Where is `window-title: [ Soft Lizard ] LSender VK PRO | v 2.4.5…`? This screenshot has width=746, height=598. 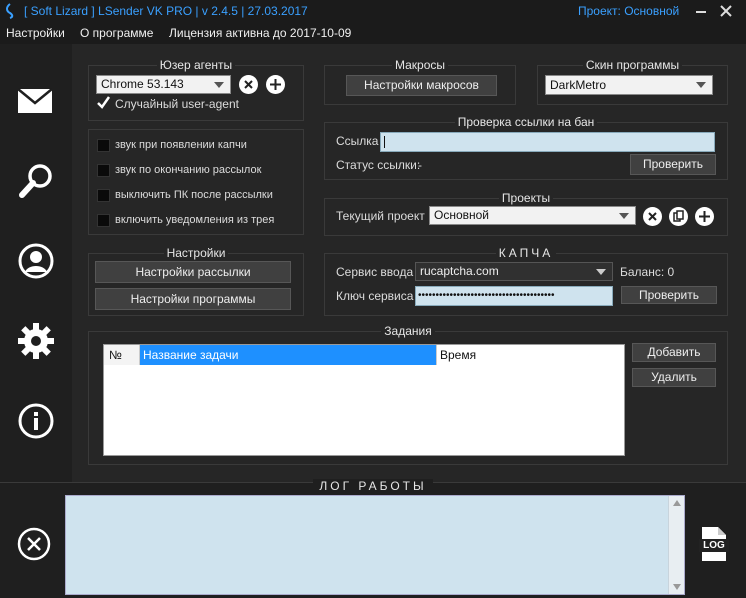 window-title: [ Soft Lizard ] LSender VK PRO | v 2.4.5… is located at coordinates (166, 11).